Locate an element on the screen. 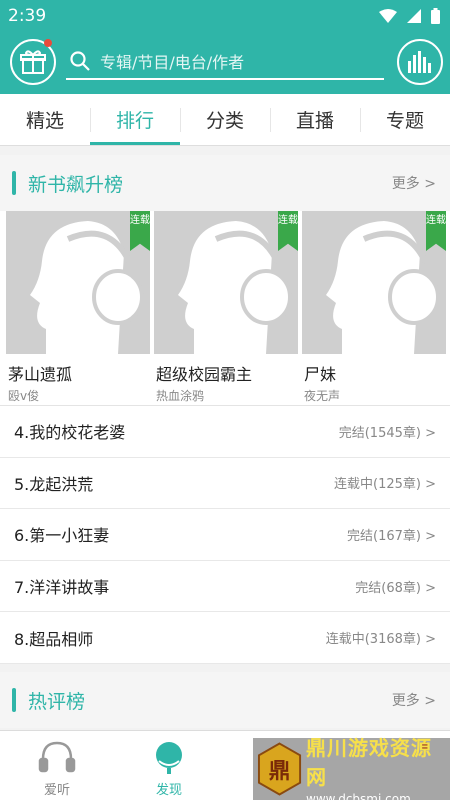 This screenshot has height=800, width=450. book-status: 完结(1545章) > is located at coordinates (387, 433).